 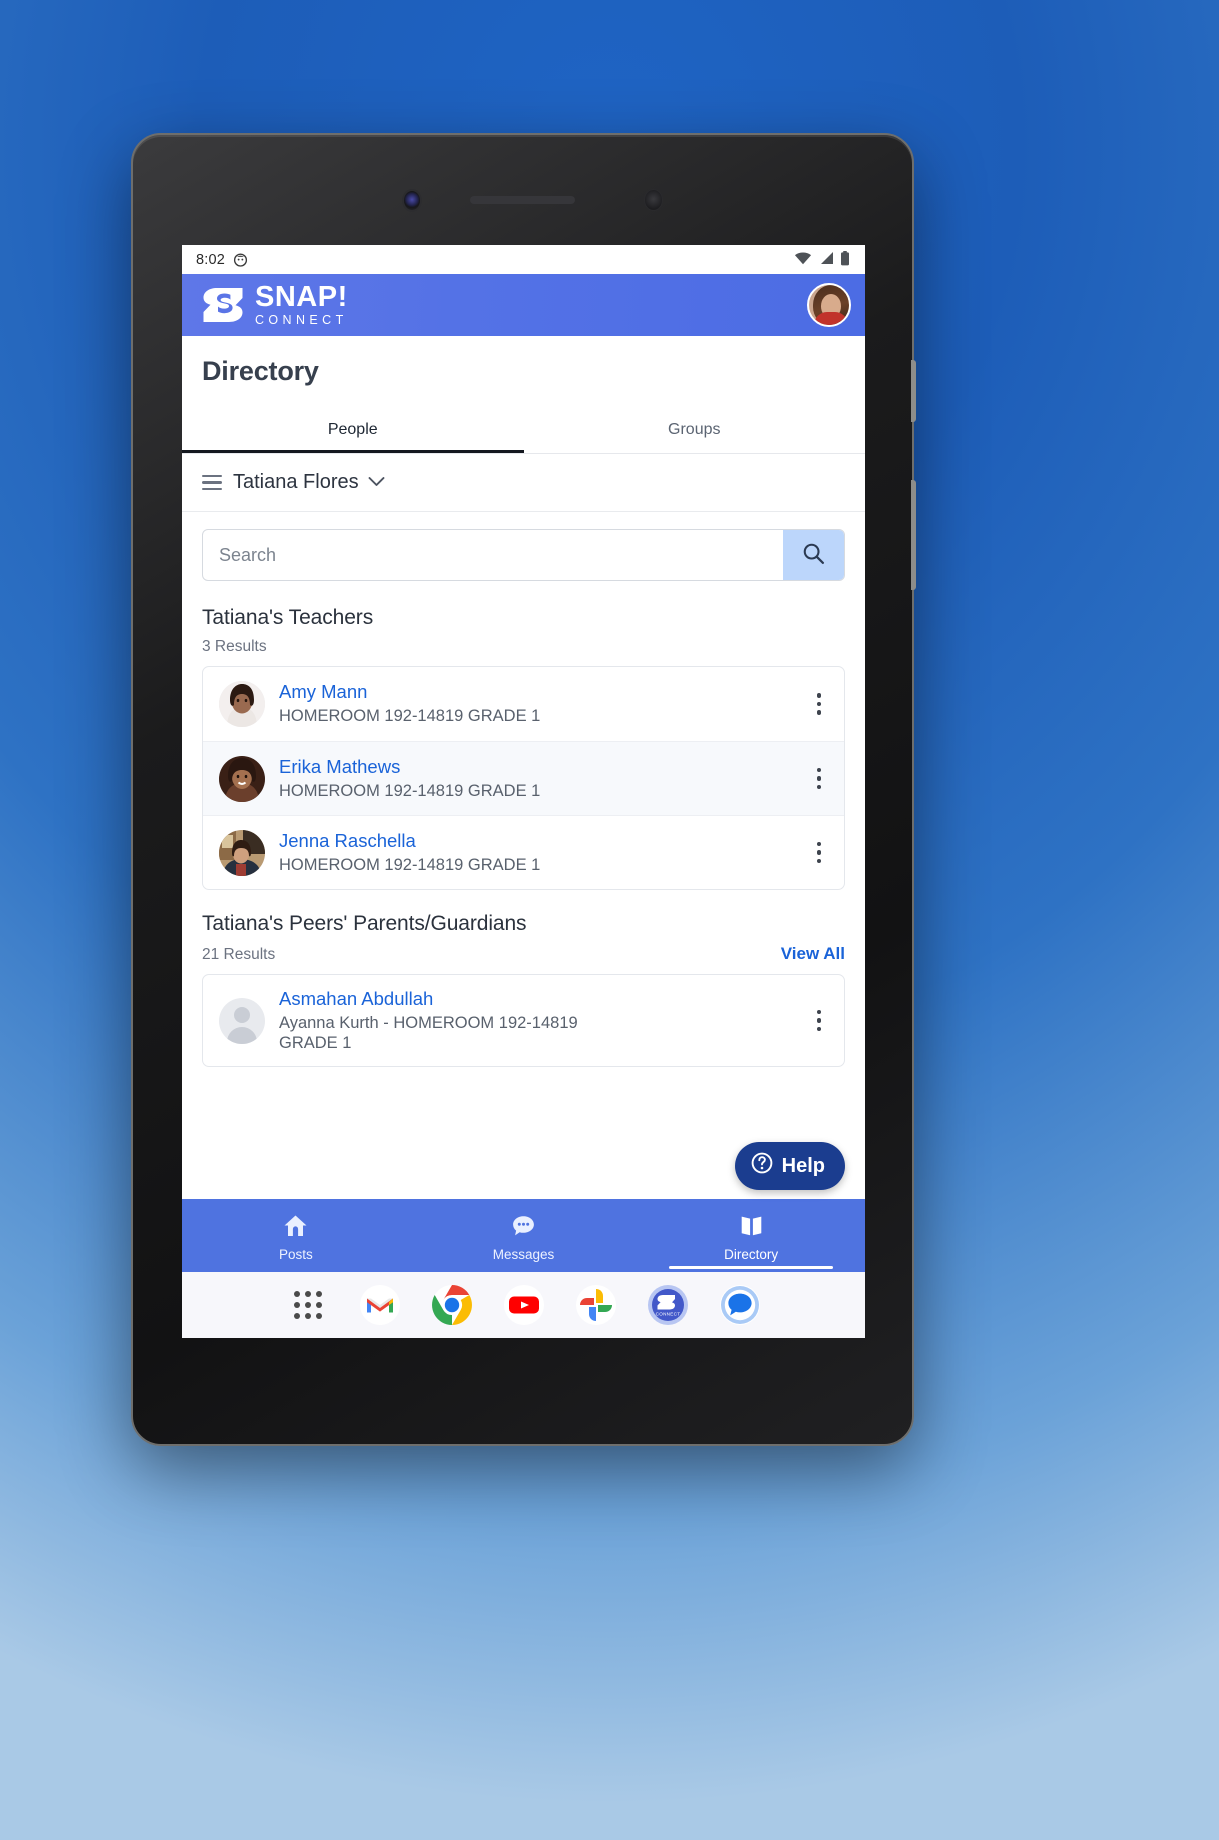 What do you see at coordinates (240, 259) in the screenshot?
I see `clock-face-icon` at bounding box center [240, 259].